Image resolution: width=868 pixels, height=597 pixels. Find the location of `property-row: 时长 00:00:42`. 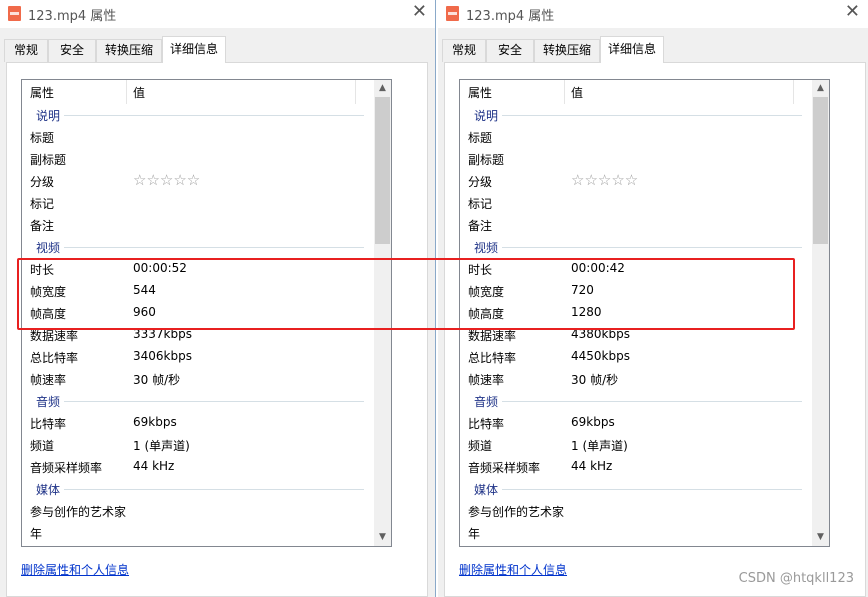

property-row: 时长 00:00:42 is located at coordinates (636, 269).